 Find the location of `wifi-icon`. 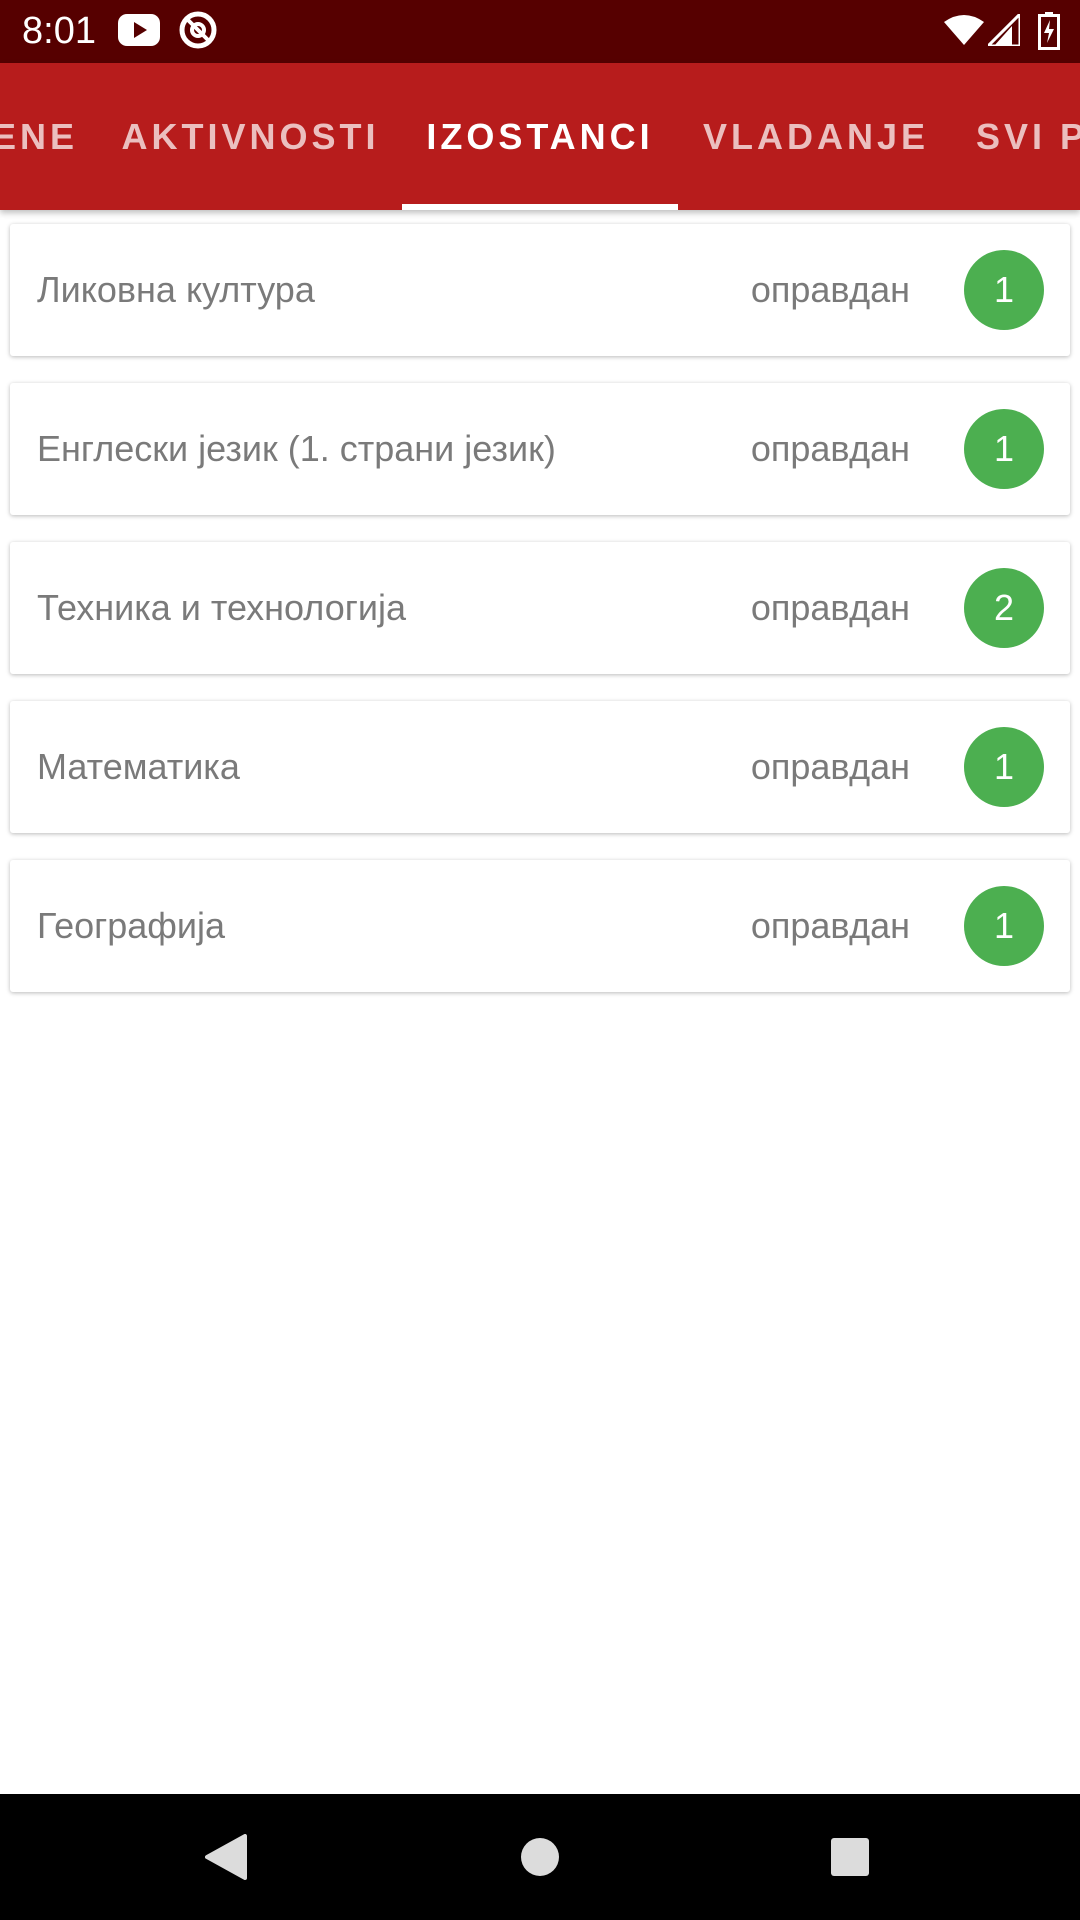

wifi-icon is located at coordinates (964, 32).